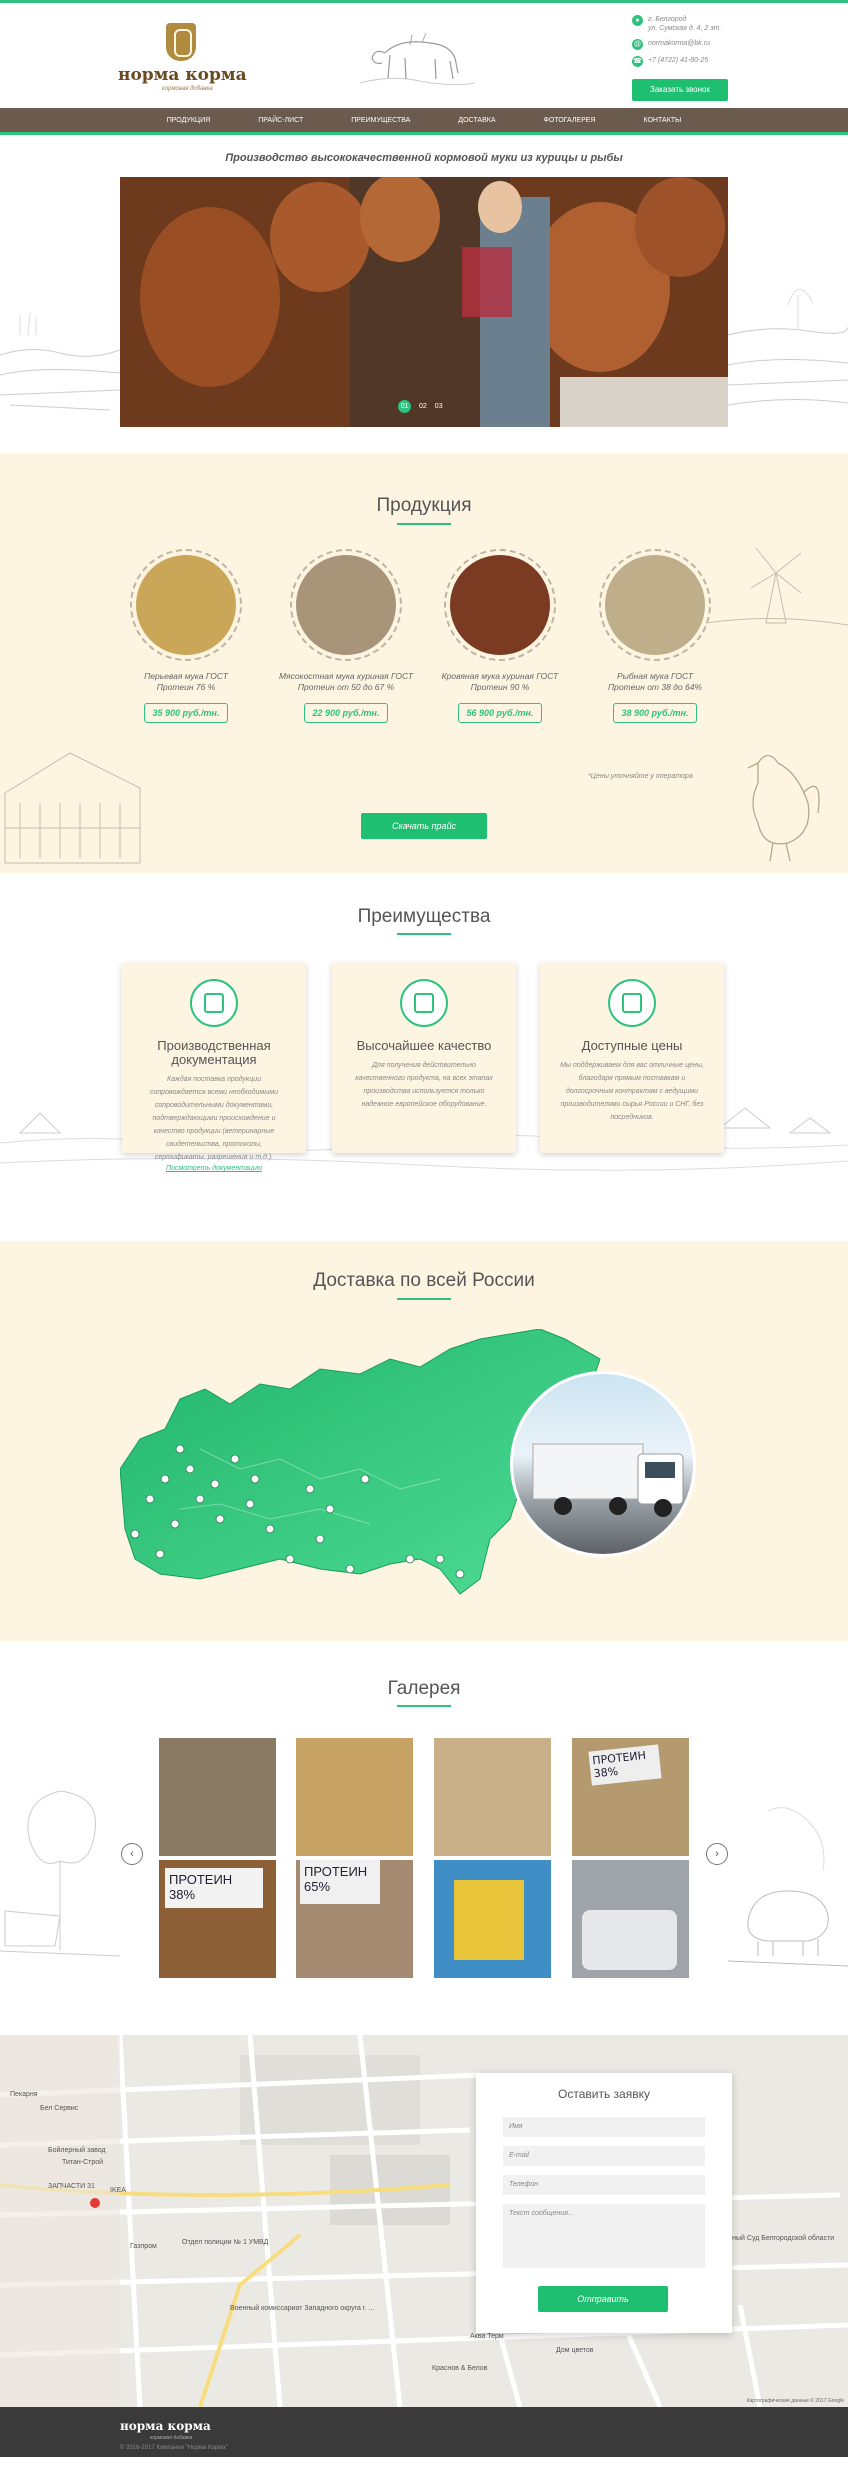 The height and width of the screenshot is (2487, 848). What do you see at coordinates (118, 2190) in the screenshot?
I see `map-label: IKEA` at bounding box center [118, 2190].